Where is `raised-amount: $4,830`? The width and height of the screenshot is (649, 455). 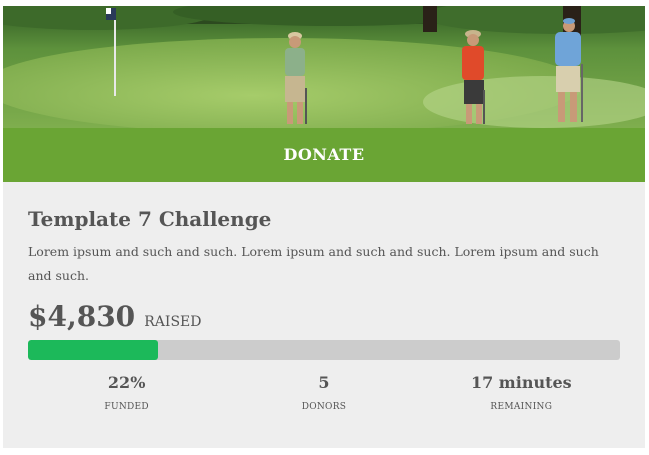
raised-amount: $4,830 is located at coordinates (82, 316).